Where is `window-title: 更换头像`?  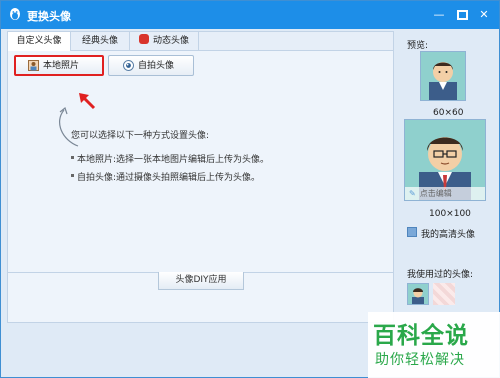
window-title: 更换头像 is located at coordinates (49, 16).